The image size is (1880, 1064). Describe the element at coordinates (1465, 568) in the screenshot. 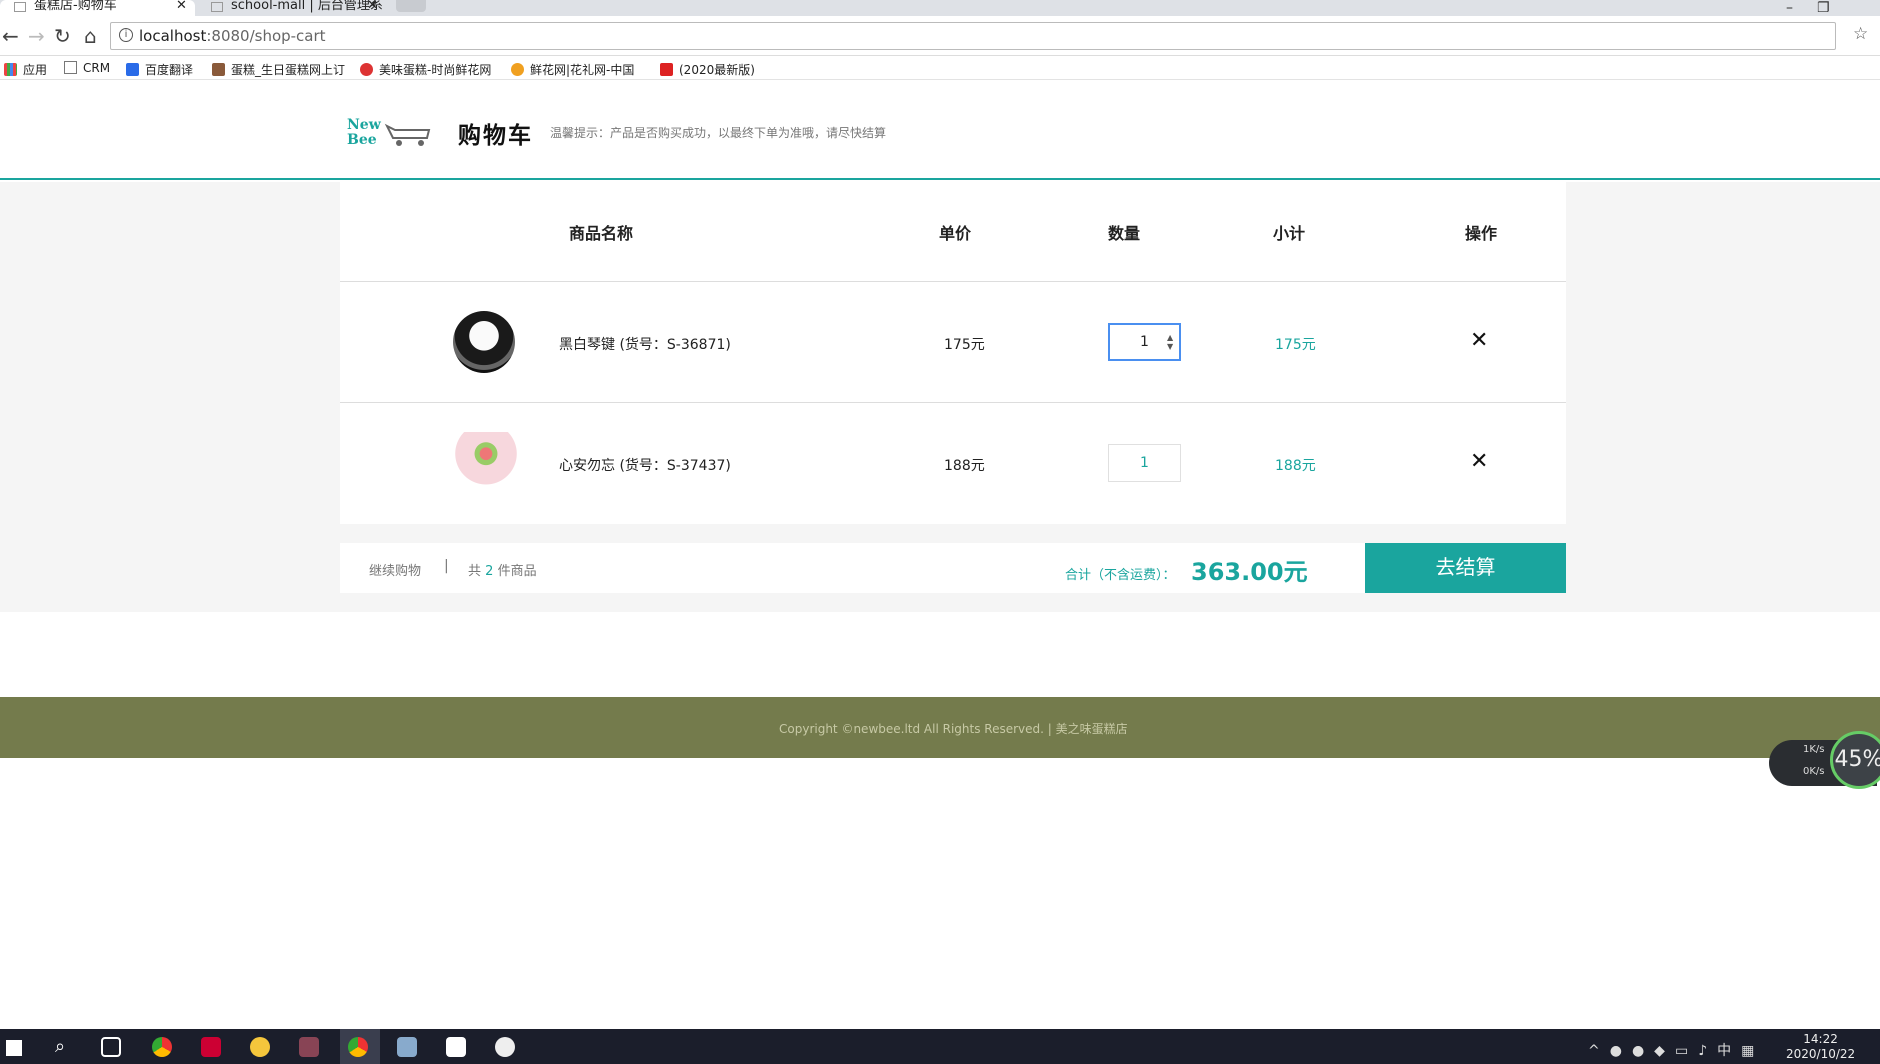

I see `checkout-button: 去结算` at that location.